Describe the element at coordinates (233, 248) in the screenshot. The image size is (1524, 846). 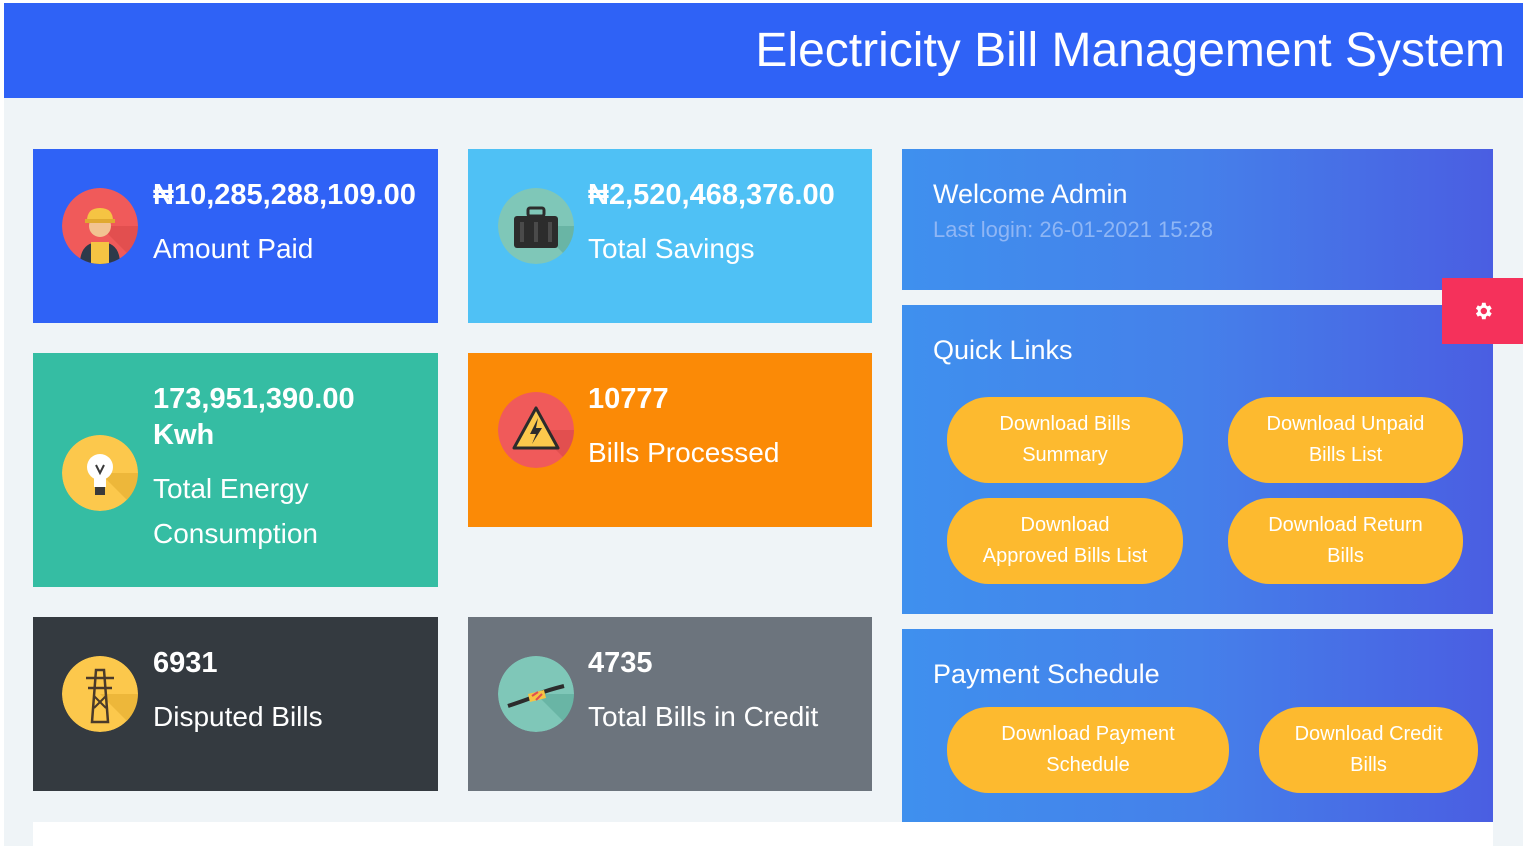
I see `amount-paid-label: Amount Paid` at that location.